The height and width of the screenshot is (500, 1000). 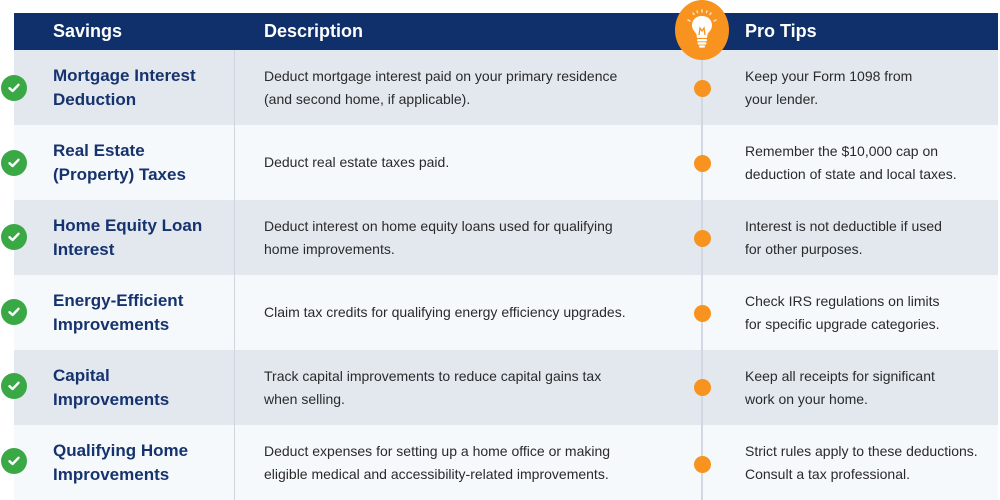 What do you see at coordinates (702, 30) in the screenshot?
I see `lightbulb-icon` at bounding box center [702, 30].